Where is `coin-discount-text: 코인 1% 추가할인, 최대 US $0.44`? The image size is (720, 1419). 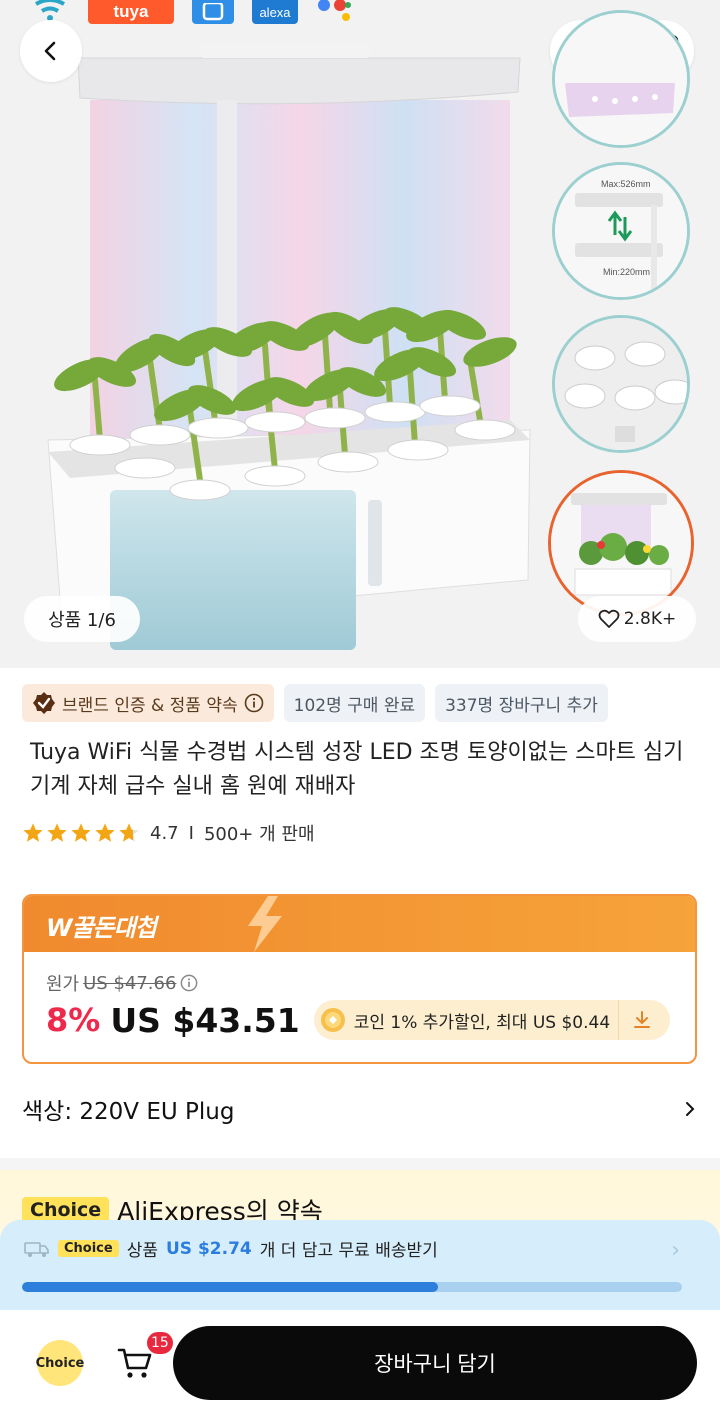
coin-discount-text: 코인 1% 추가할인, 최대 US $0.44 is located at coordinates (482, 1022).